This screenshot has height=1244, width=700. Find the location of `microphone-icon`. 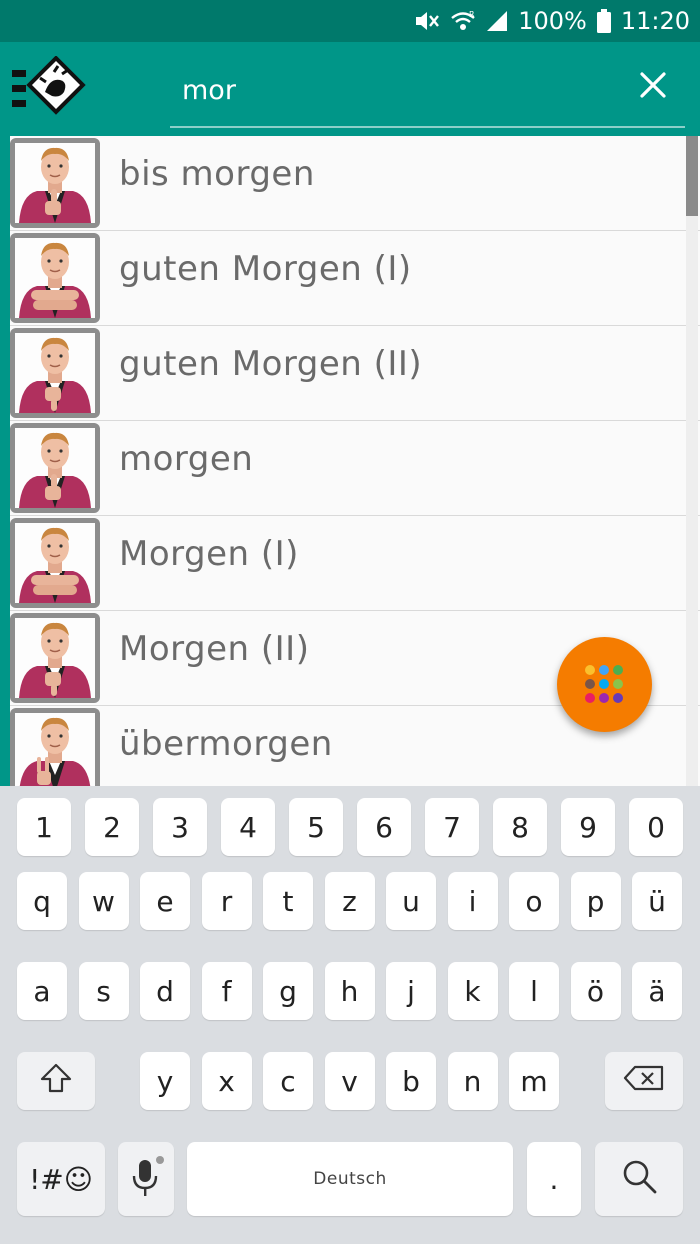

microphone-icon is located at coordinates (146, 1179).